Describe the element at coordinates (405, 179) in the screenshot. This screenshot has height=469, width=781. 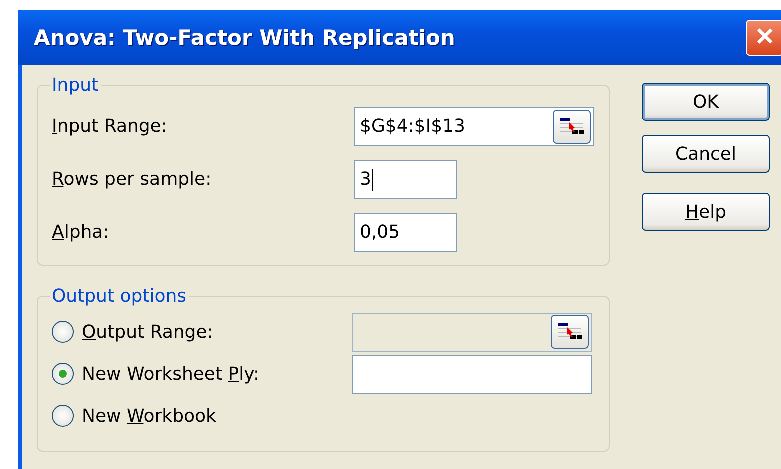
I see `input-field: 3` at that location.